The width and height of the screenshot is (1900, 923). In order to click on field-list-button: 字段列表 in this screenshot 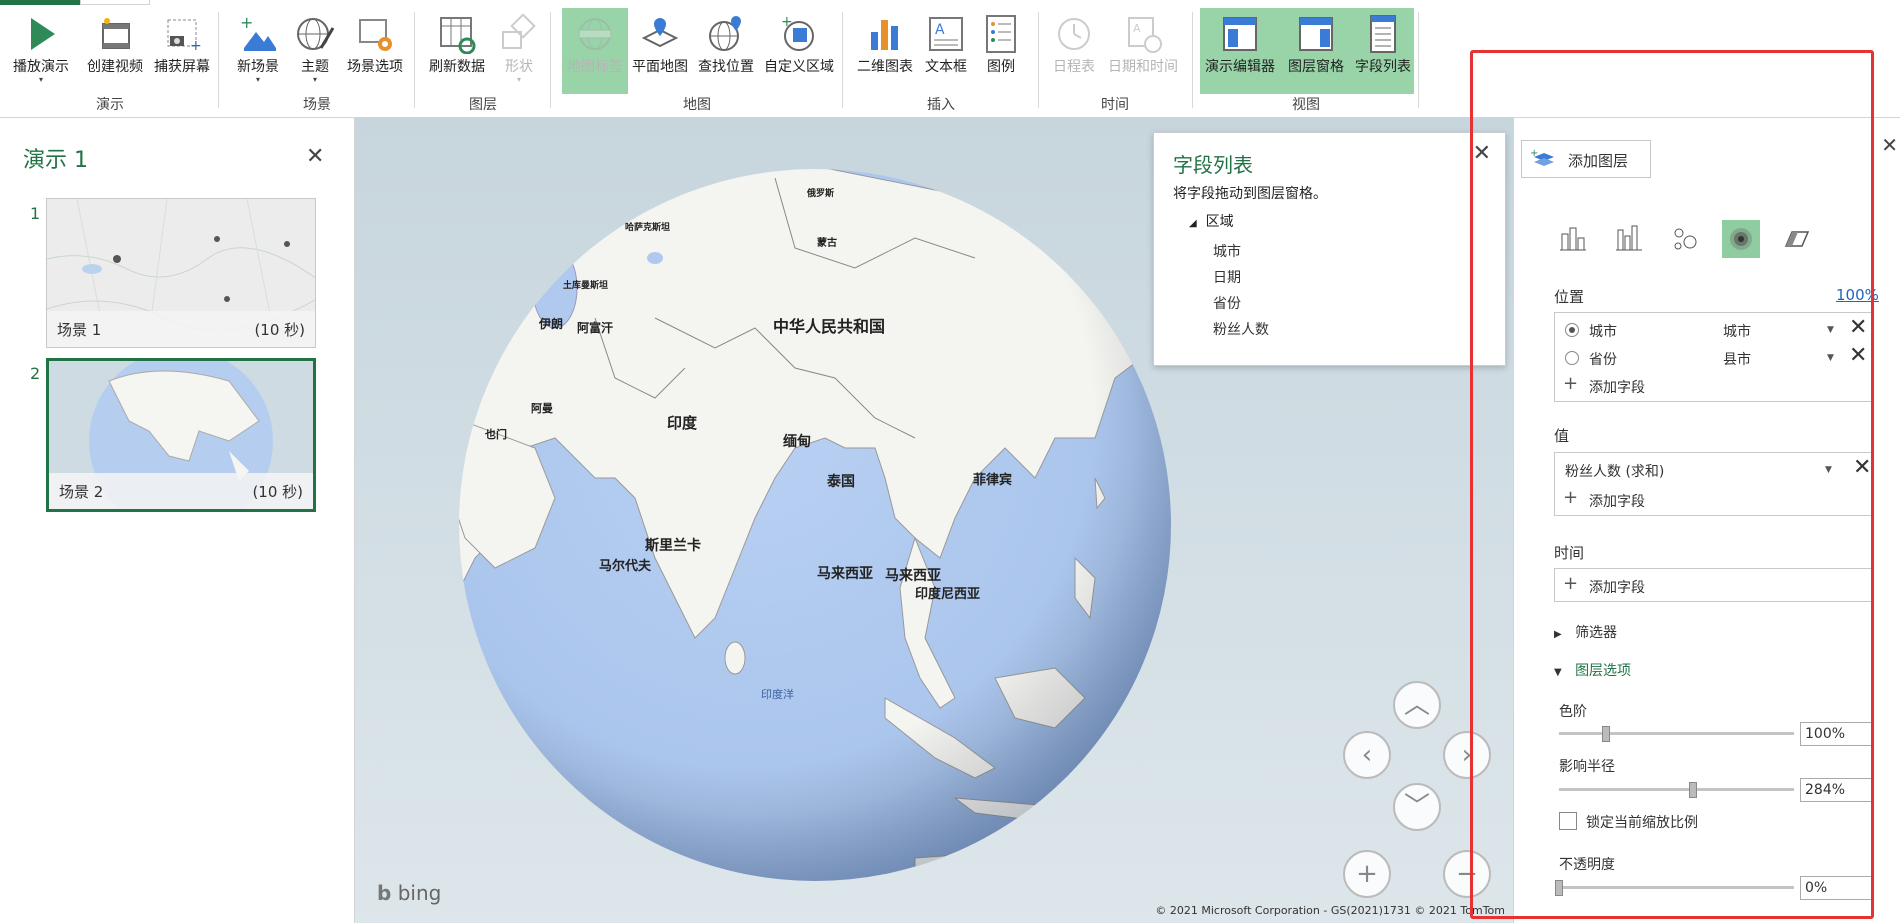, I will do `click(1383, 51)`.